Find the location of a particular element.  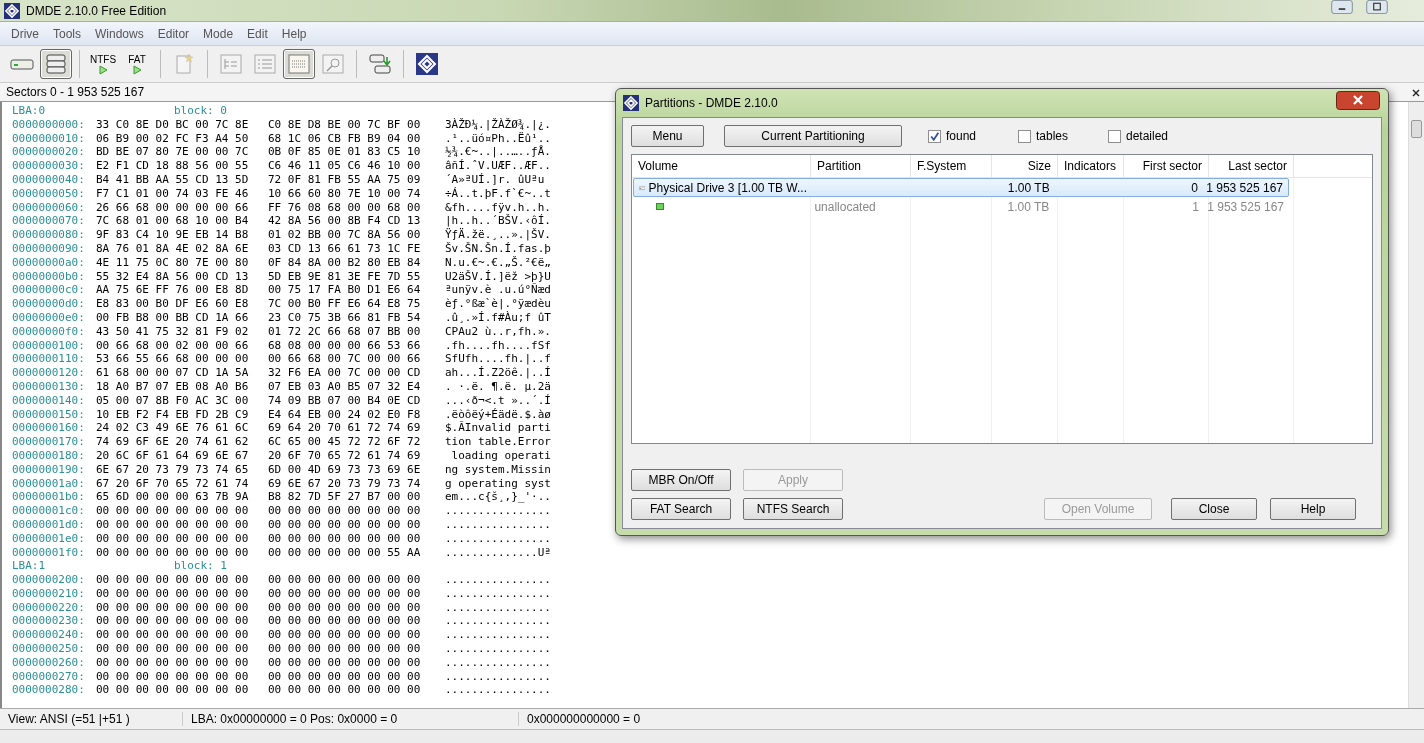

hex-bytes: 68 08 00 00 00 66 53 66 is located at coordinates (345, 345).